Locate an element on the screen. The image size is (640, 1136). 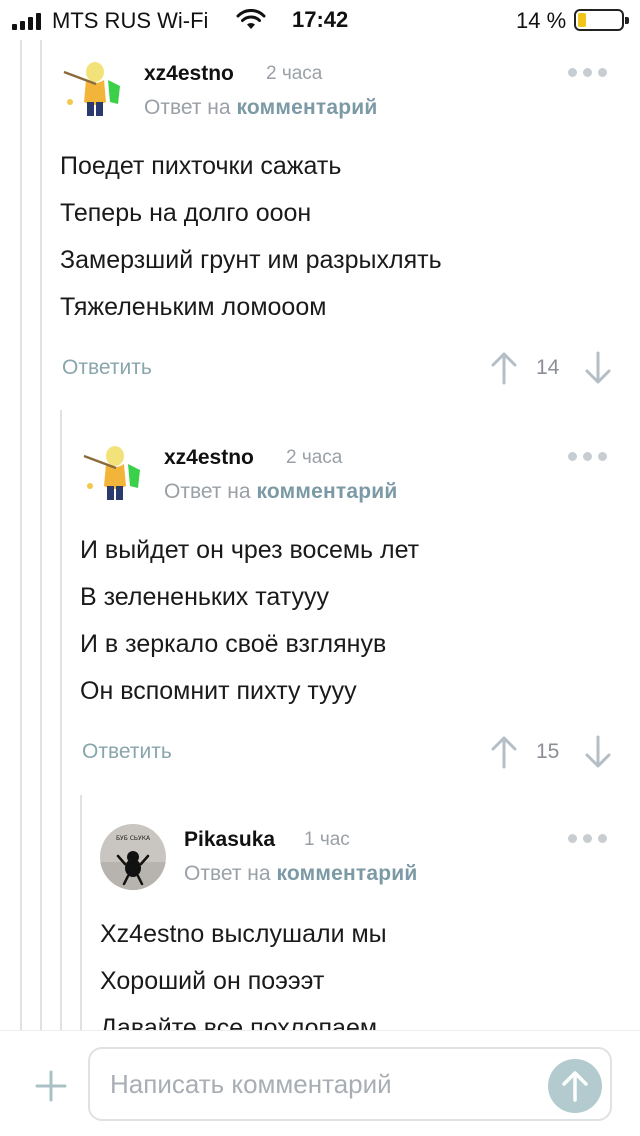
carrier-name: MTS RUS Wi-Fi is located at coordinates (130, 20).